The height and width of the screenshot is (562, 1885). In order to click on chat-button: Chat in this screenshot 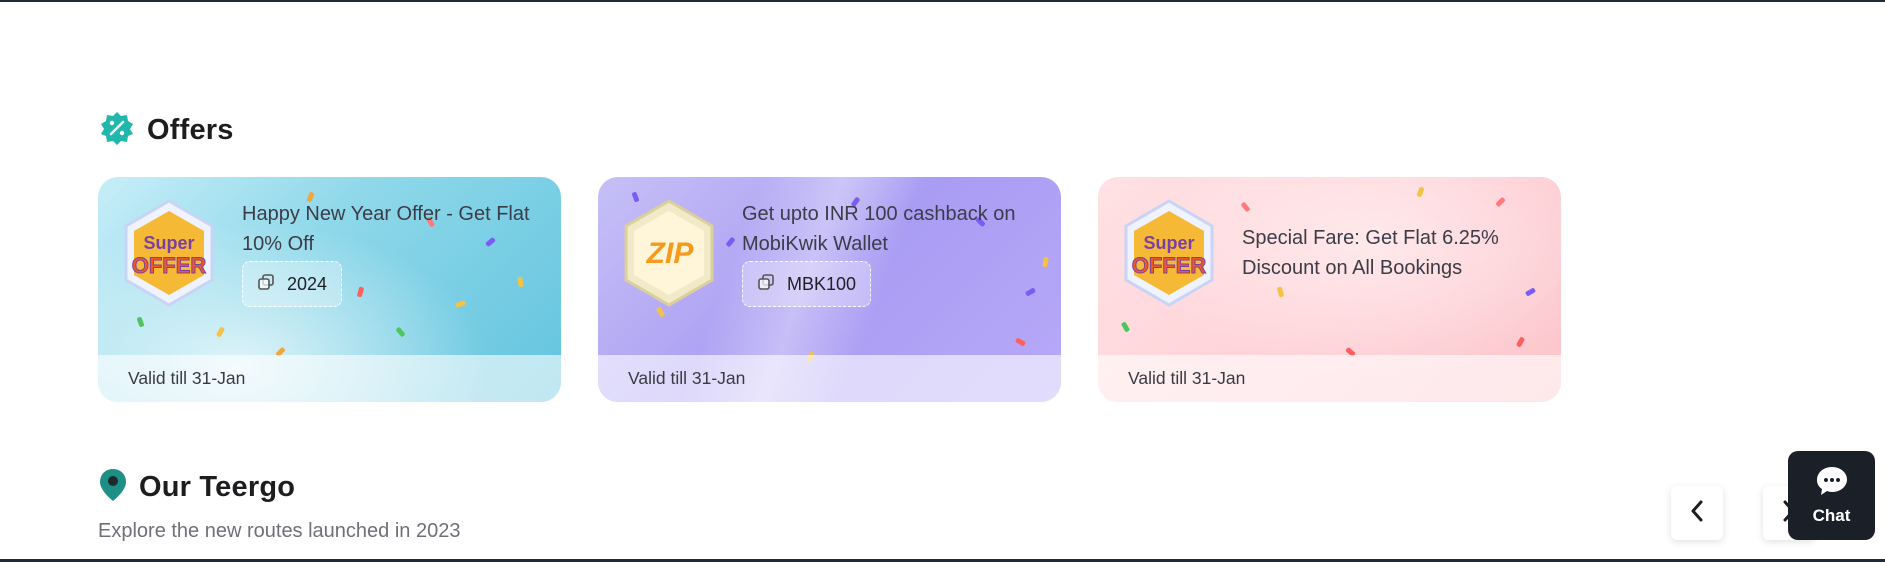, I will do `click(1831, 495)`.